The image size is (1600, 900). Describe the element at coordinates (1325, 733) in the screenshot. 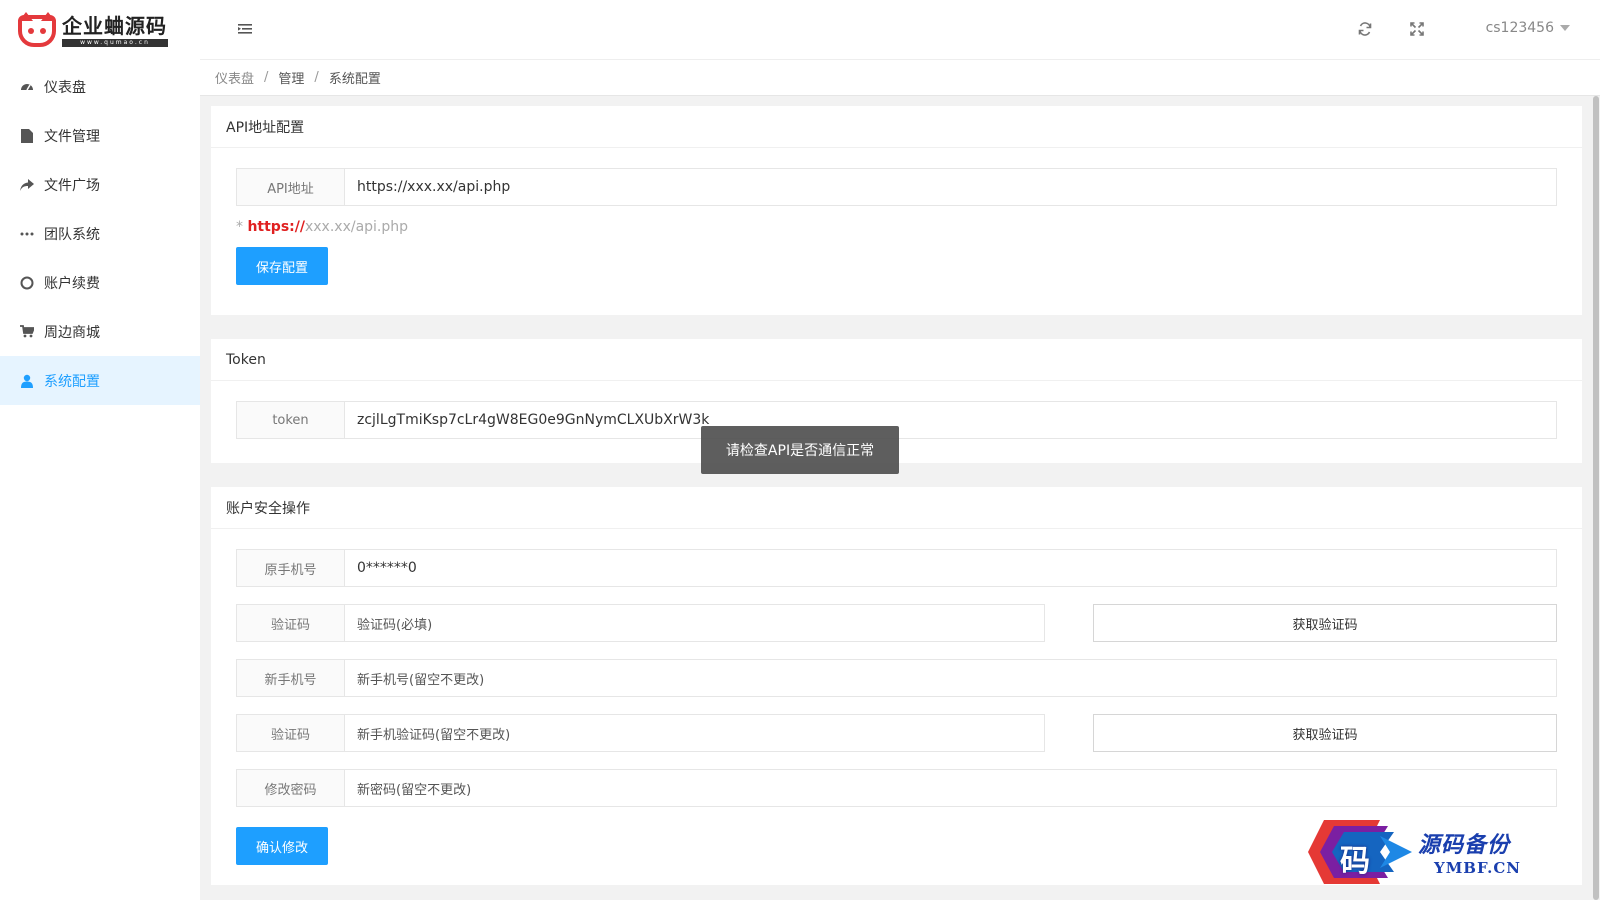

I see `get-new-code-button: 获取验证码` at that location.